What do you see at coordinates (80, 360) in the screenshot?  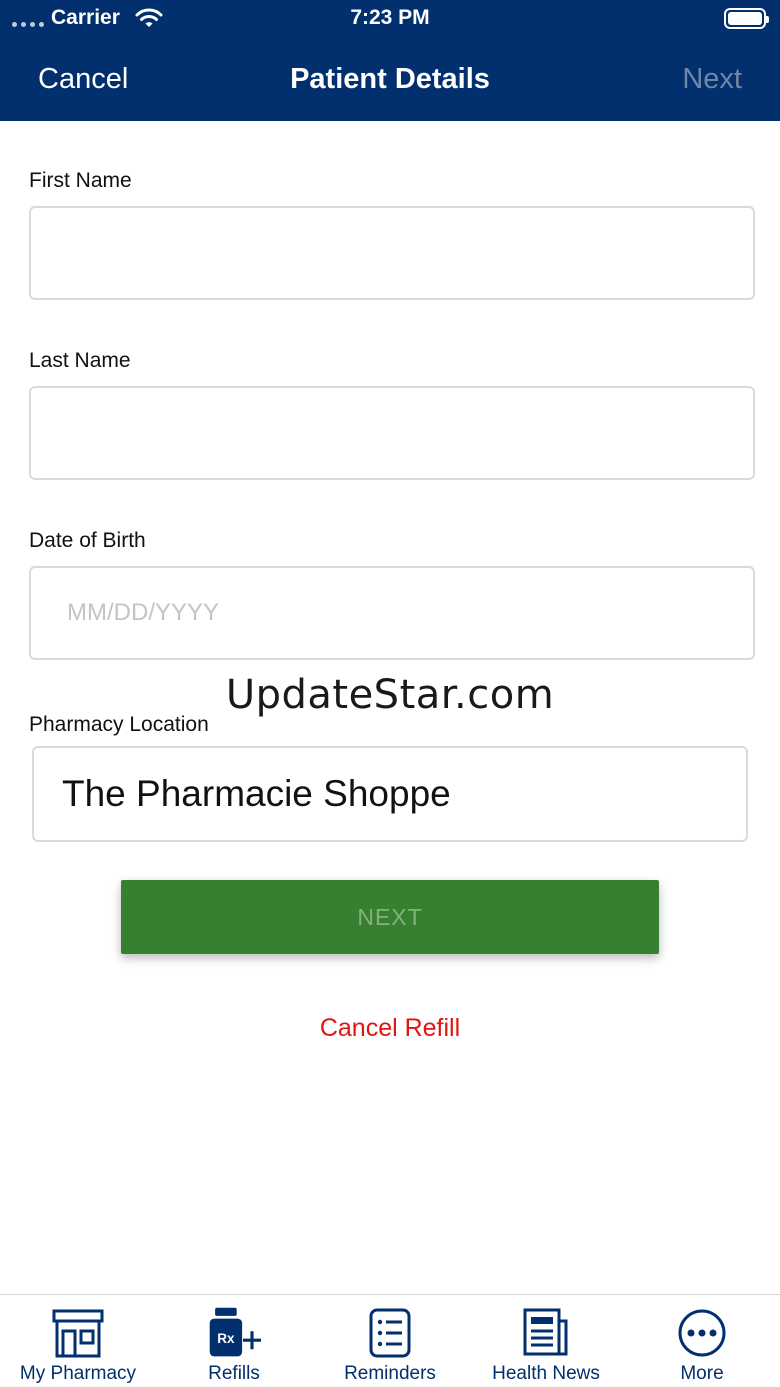 I see `last-name-label: Last Name` at bounding box center [80, 360].